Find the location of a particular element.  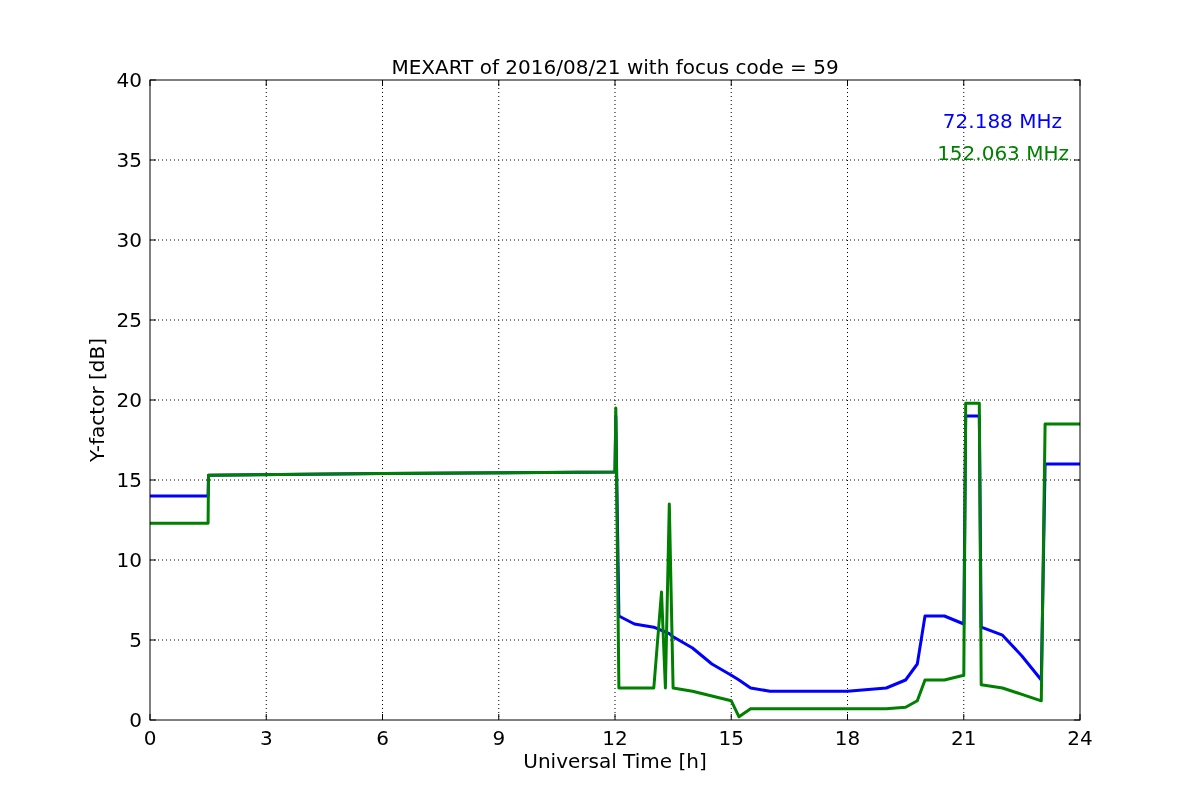

x-tick-label: 24 is located at coordinates (1080, 738).